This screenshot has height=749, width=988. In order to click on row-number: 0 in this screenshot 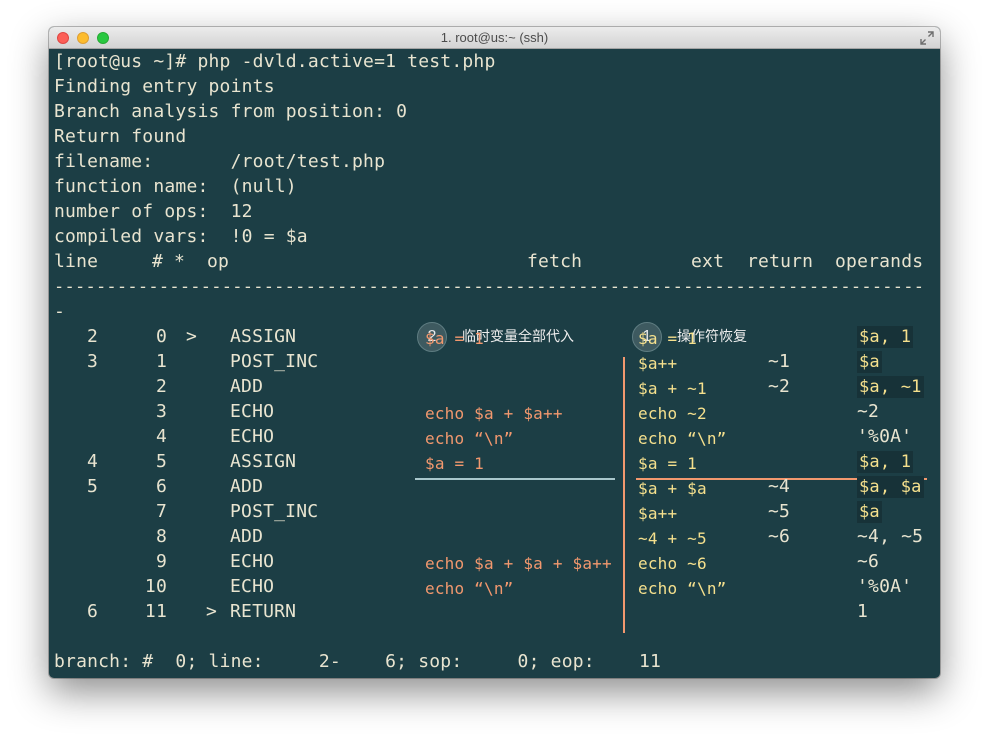, I will do `click(161, 336)`.